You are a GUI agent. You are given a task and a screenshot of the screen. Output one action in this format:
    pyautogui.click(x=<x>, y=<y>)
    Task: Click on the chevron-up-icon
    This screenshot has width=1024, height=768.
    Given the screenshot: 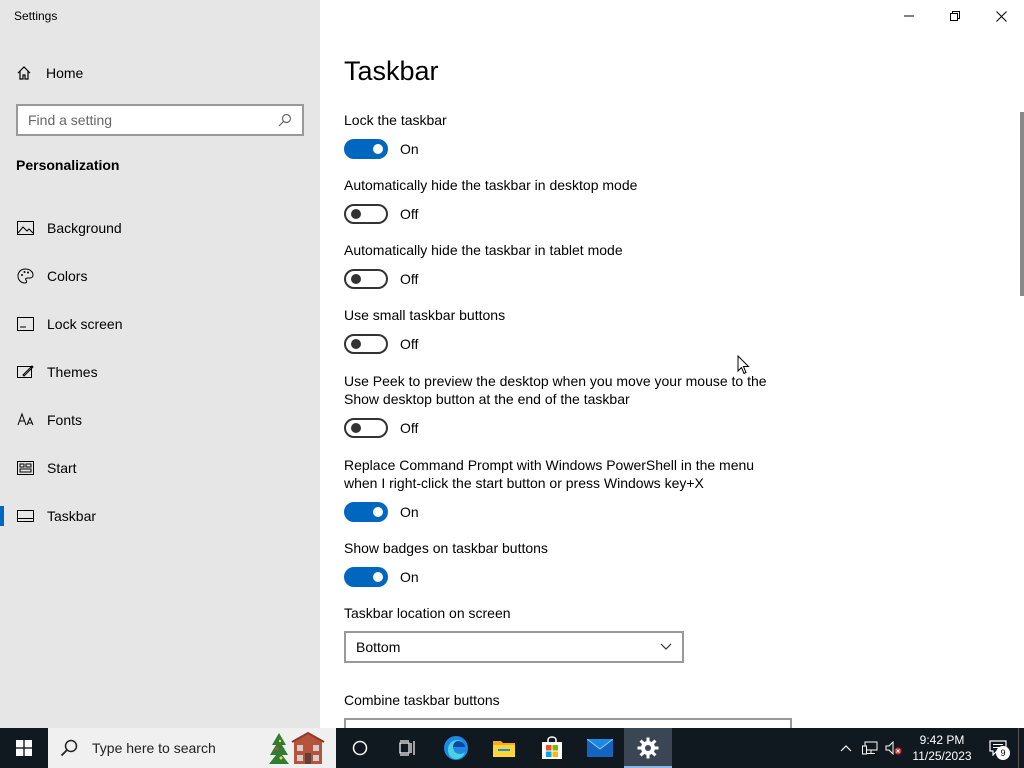 What is the action you would take?
    pyautogui.click(x=846, y=748)
    